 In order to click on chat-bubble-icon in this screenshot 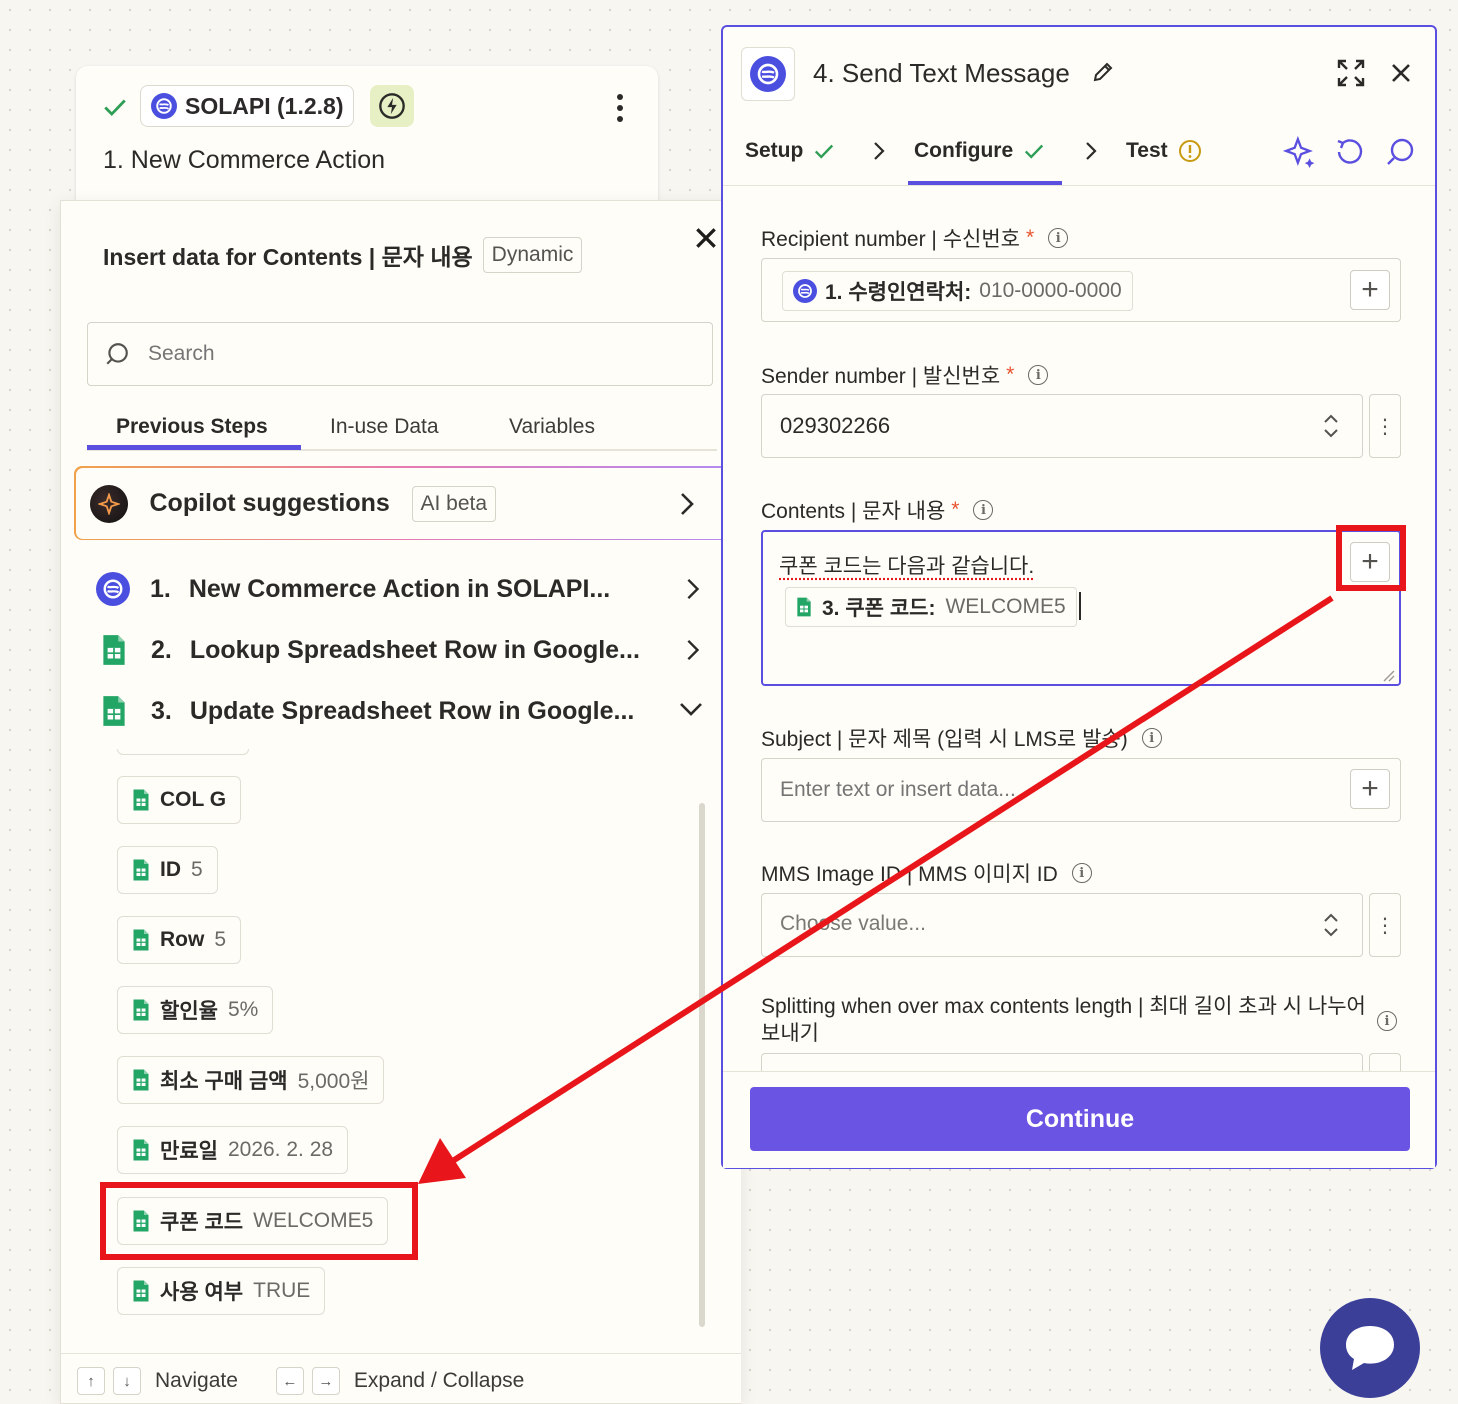, I will do `click(1370, 1348)`.